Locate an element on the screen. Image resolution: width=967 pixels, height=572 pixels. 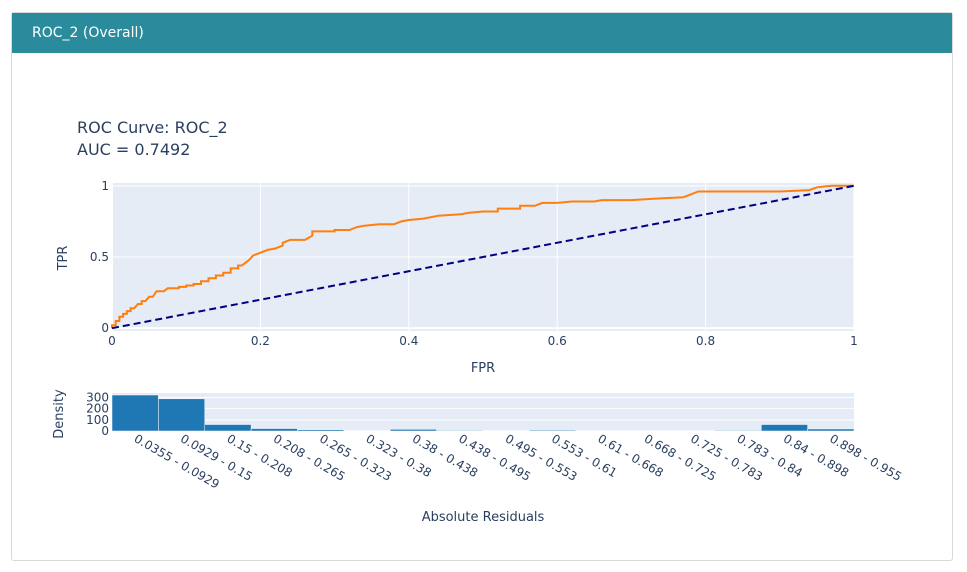
roc-x-tick-label: 0.6 is located at coordinates (557, 341).